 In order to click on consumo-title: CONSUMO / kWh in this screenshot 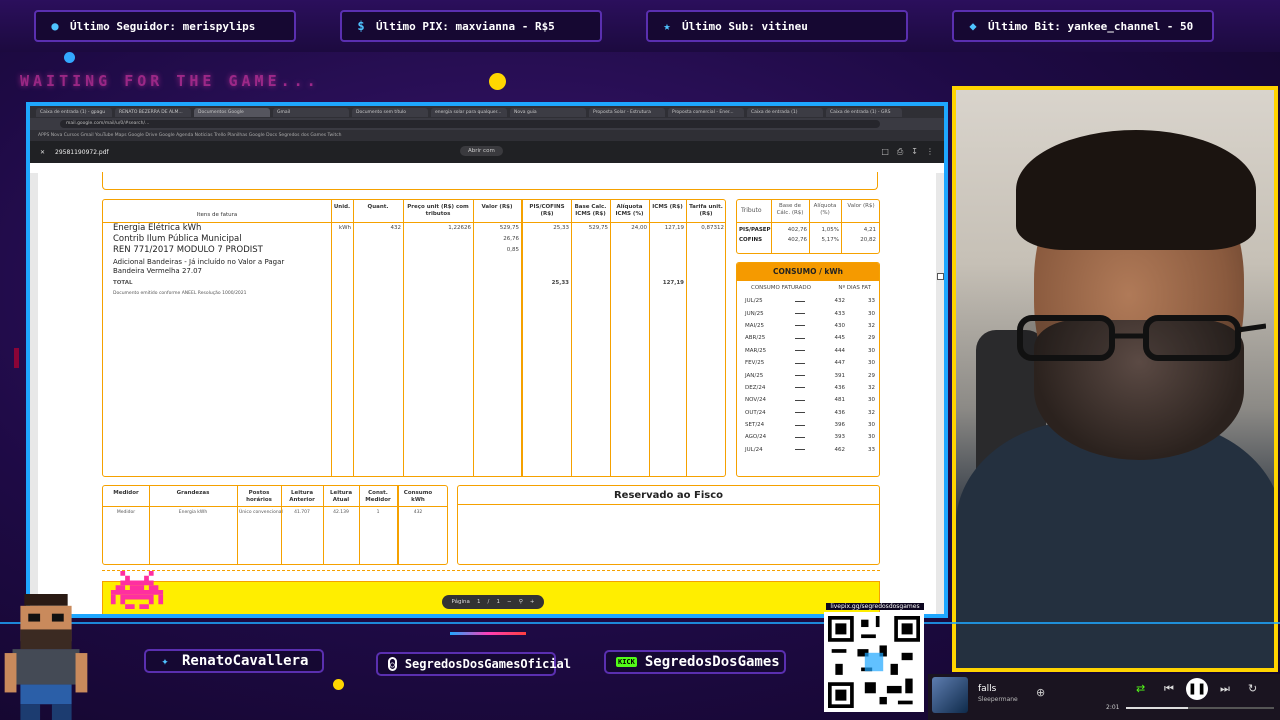, I will do `click(808, 272)`.